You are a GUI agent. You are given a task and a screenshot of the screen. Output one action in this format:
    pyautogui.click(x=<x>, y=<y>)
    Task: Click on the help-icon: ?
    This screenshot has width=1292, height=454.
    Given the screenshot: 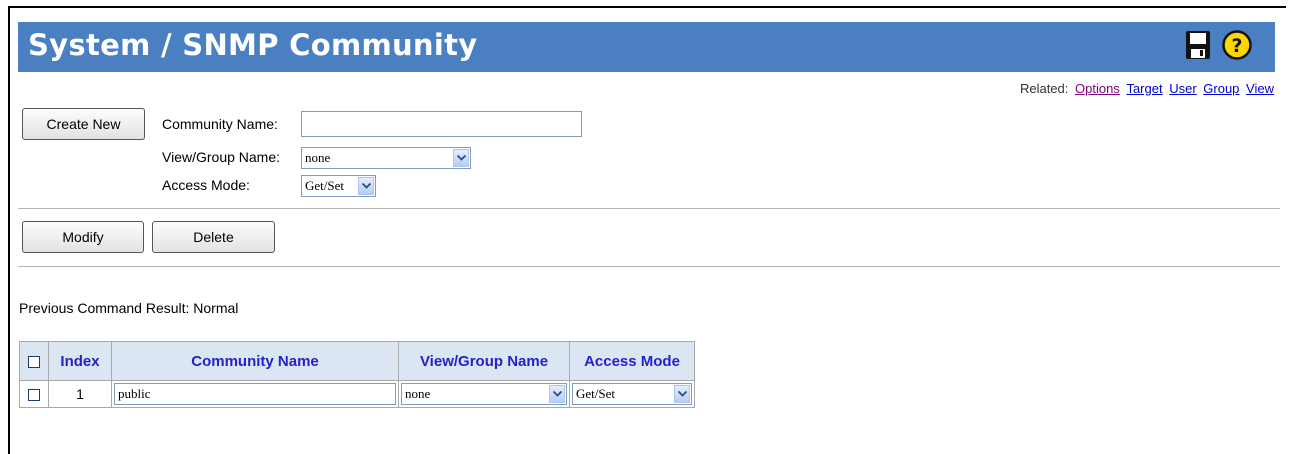 What is the action you would take?
    pyautogui.click(x=1237, y=45)
    